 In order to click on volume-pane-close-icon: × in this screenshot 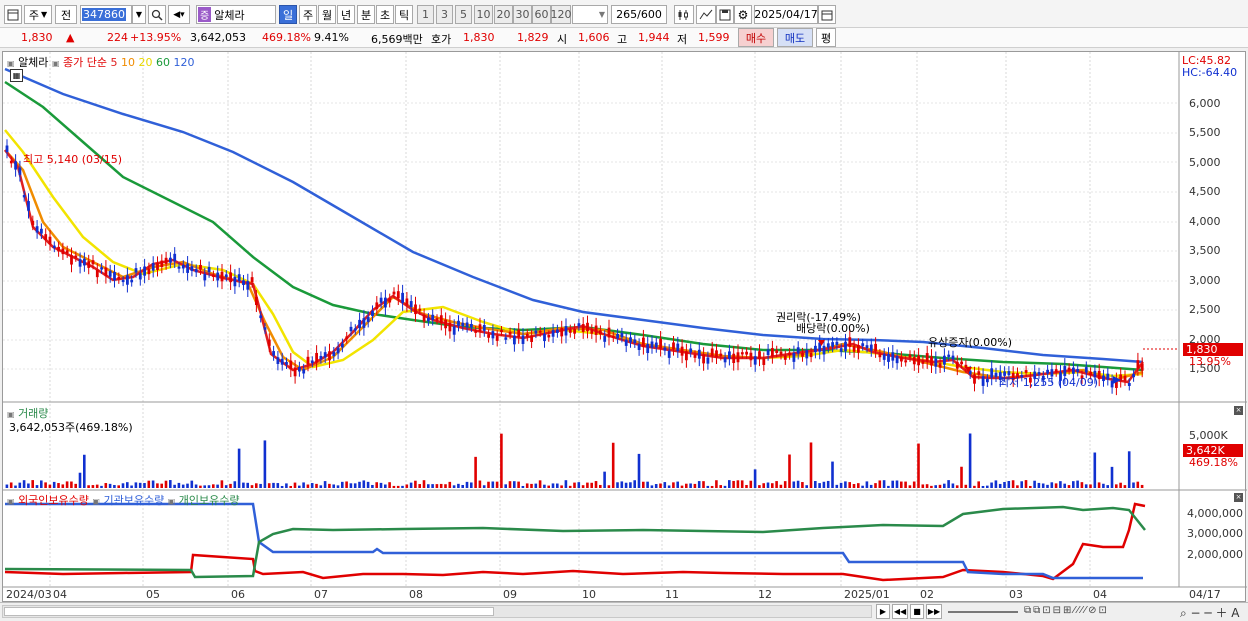, I will do `click(1238, 410)`.